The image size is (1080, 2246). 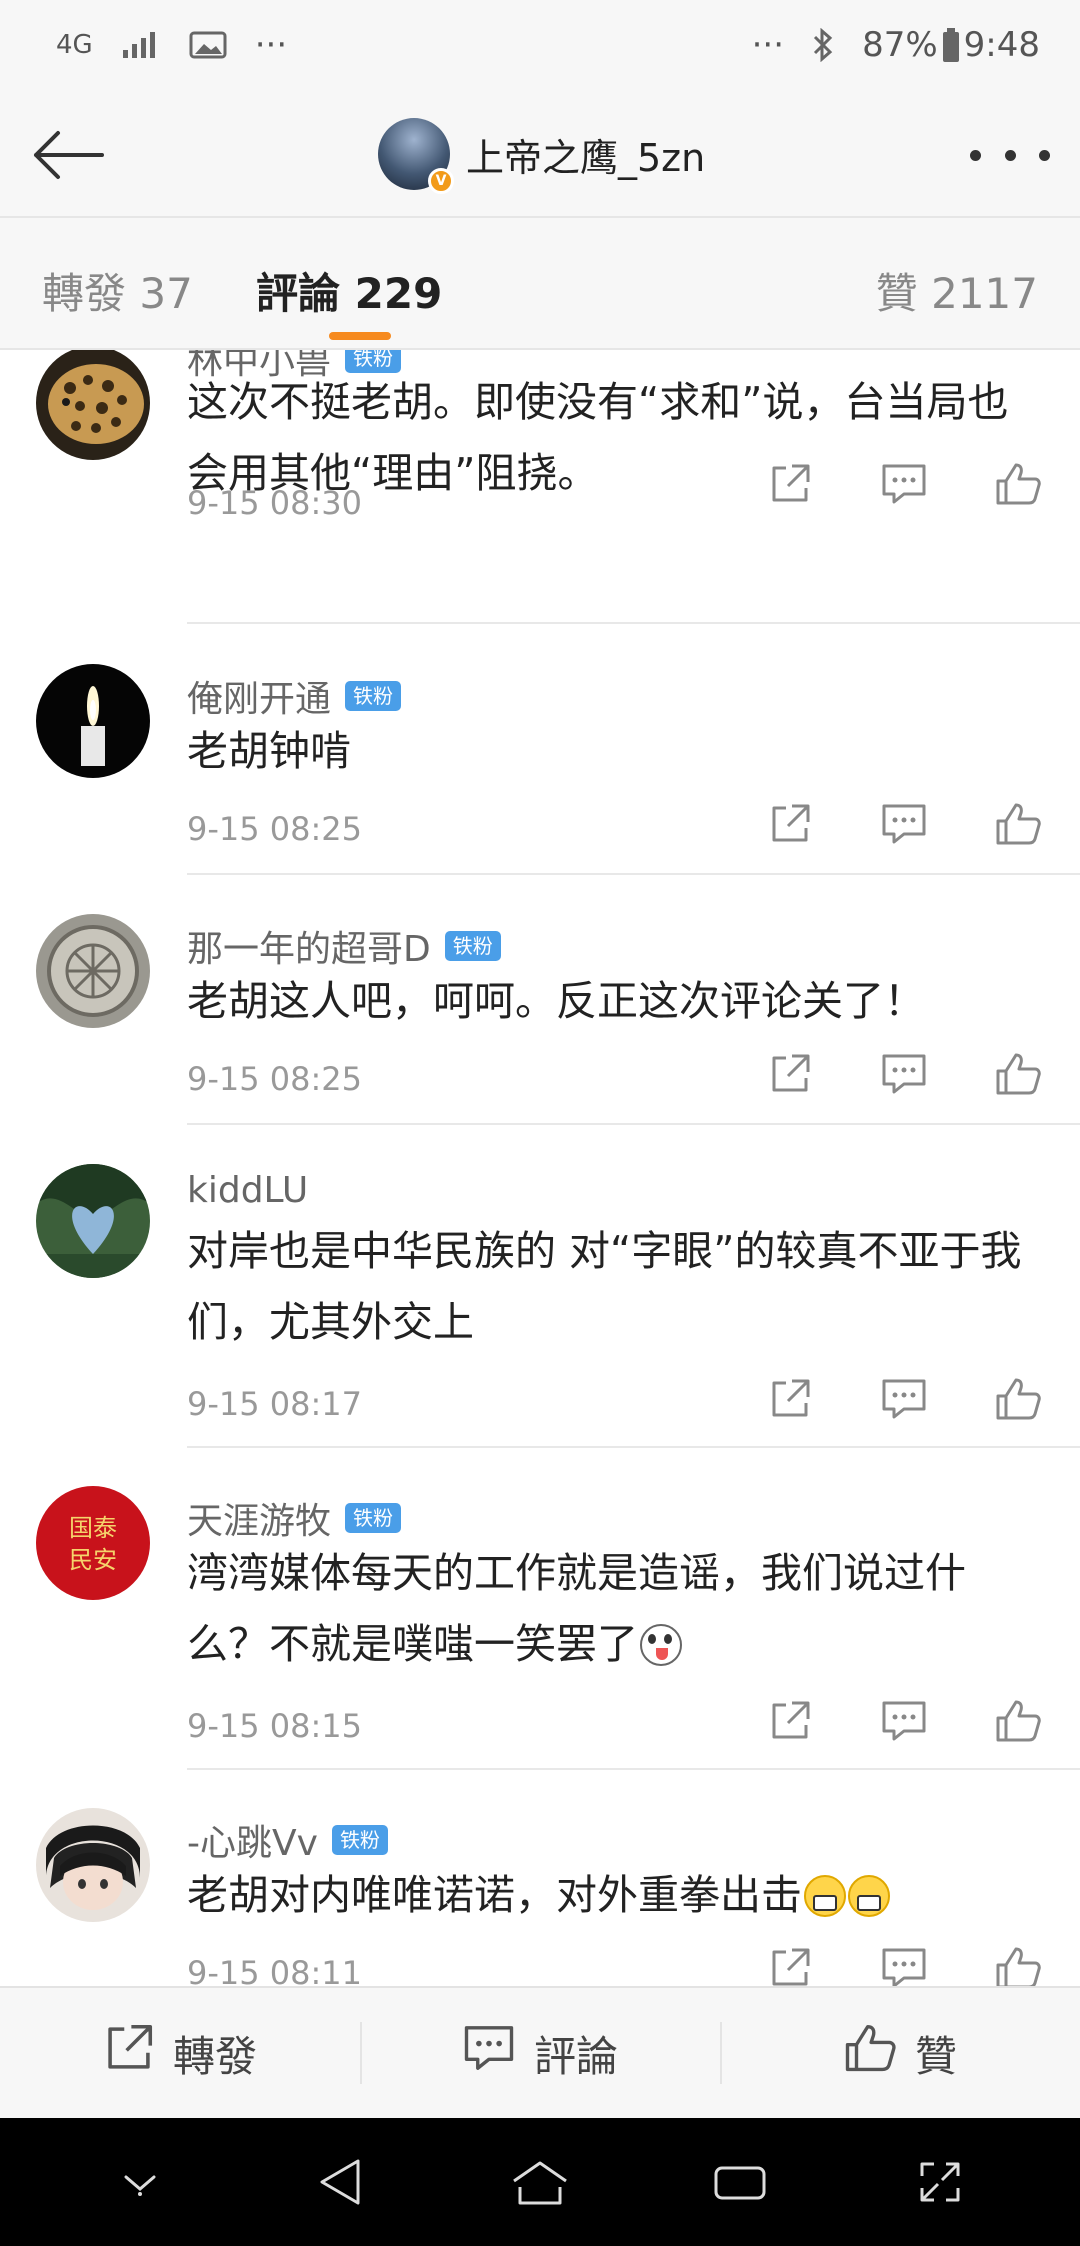 I want to click on avatar: 国泰民安, so click(x=93, y=1543).